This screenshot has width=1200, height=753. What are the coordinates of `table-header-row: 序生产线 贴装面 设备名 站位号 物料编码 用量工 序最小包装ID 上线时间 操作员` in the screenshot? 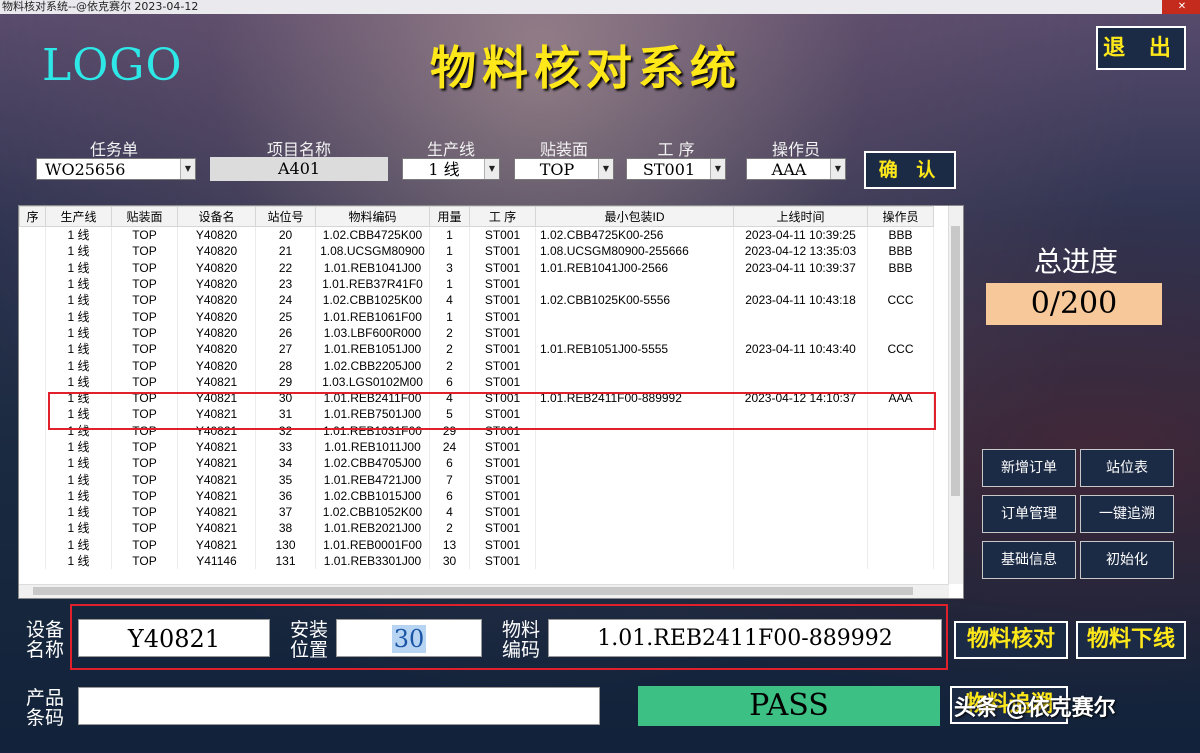 It's located at (476, 216).